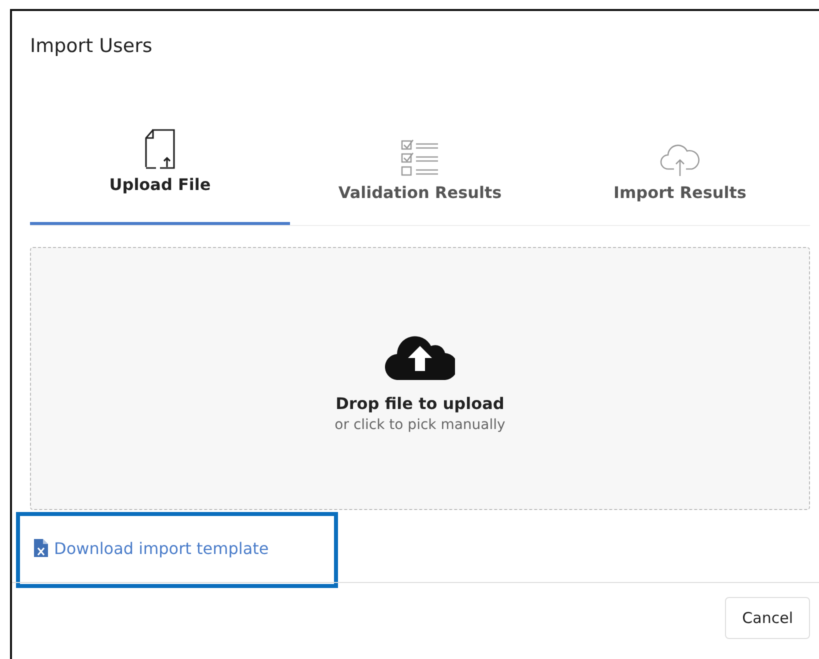  What do you see at coordinates (767, 618) in the screenshot?
I see `cancel-button: Cancel` at bounding box center [767, 618].